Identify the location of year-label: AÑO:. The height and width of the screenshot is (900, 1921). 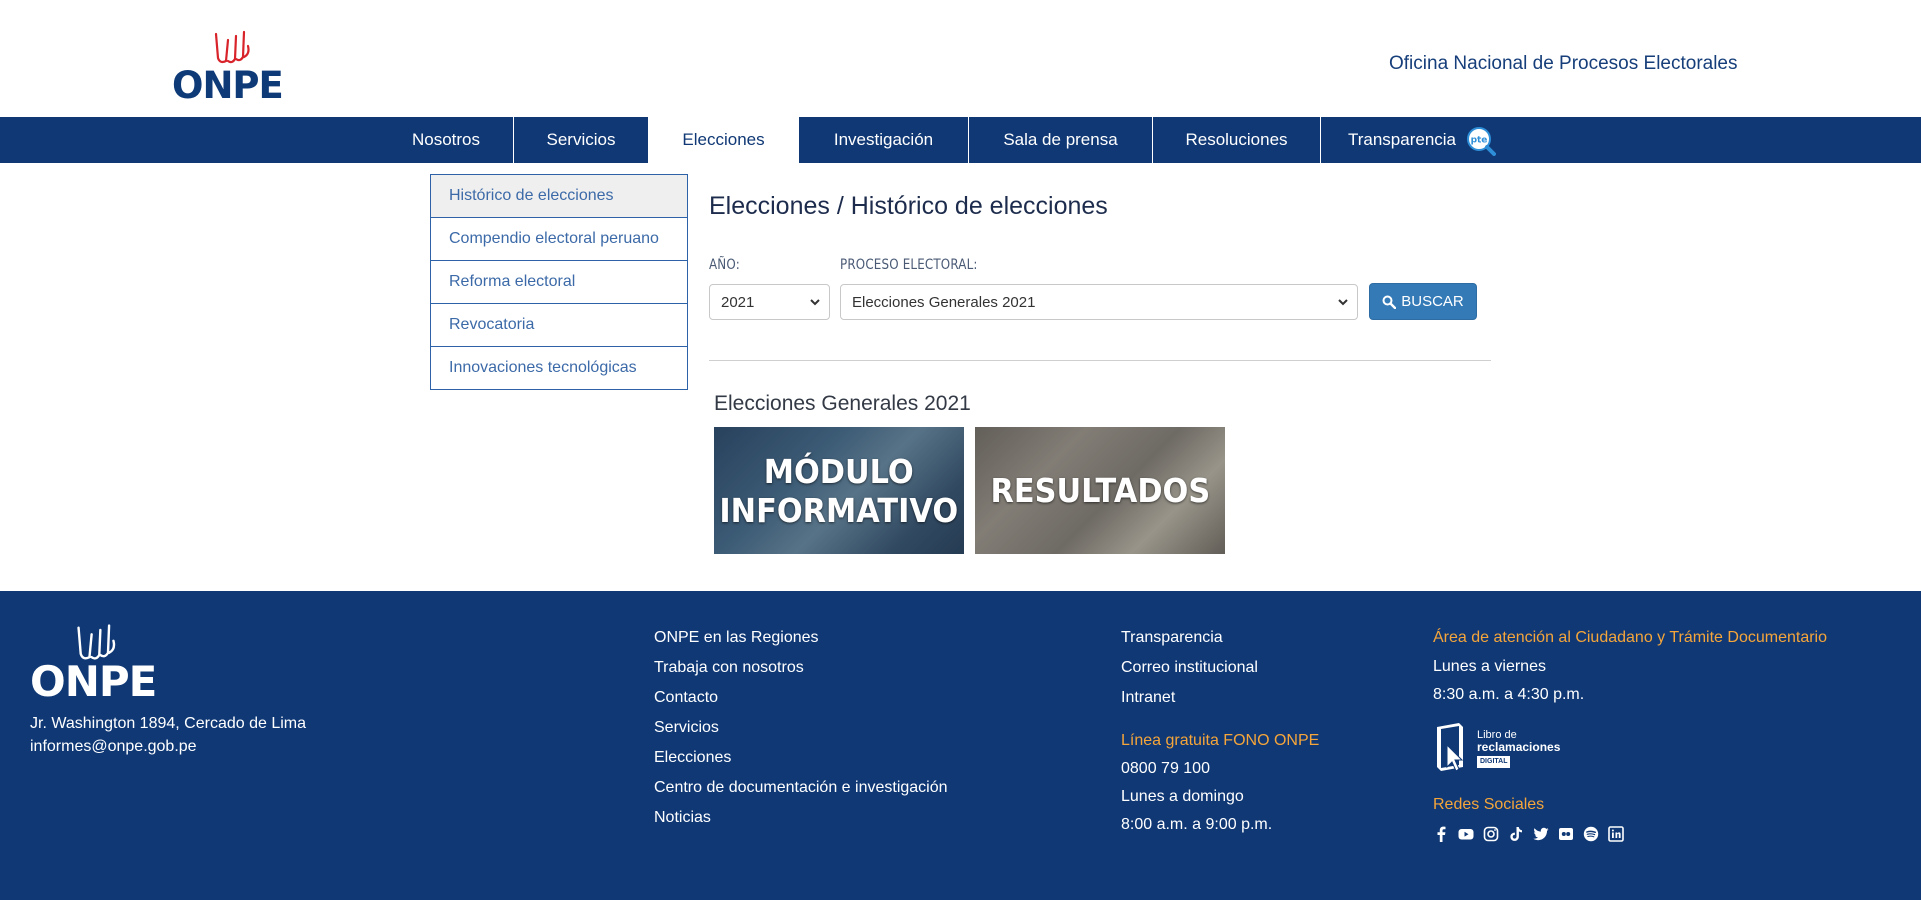
(724, 265).